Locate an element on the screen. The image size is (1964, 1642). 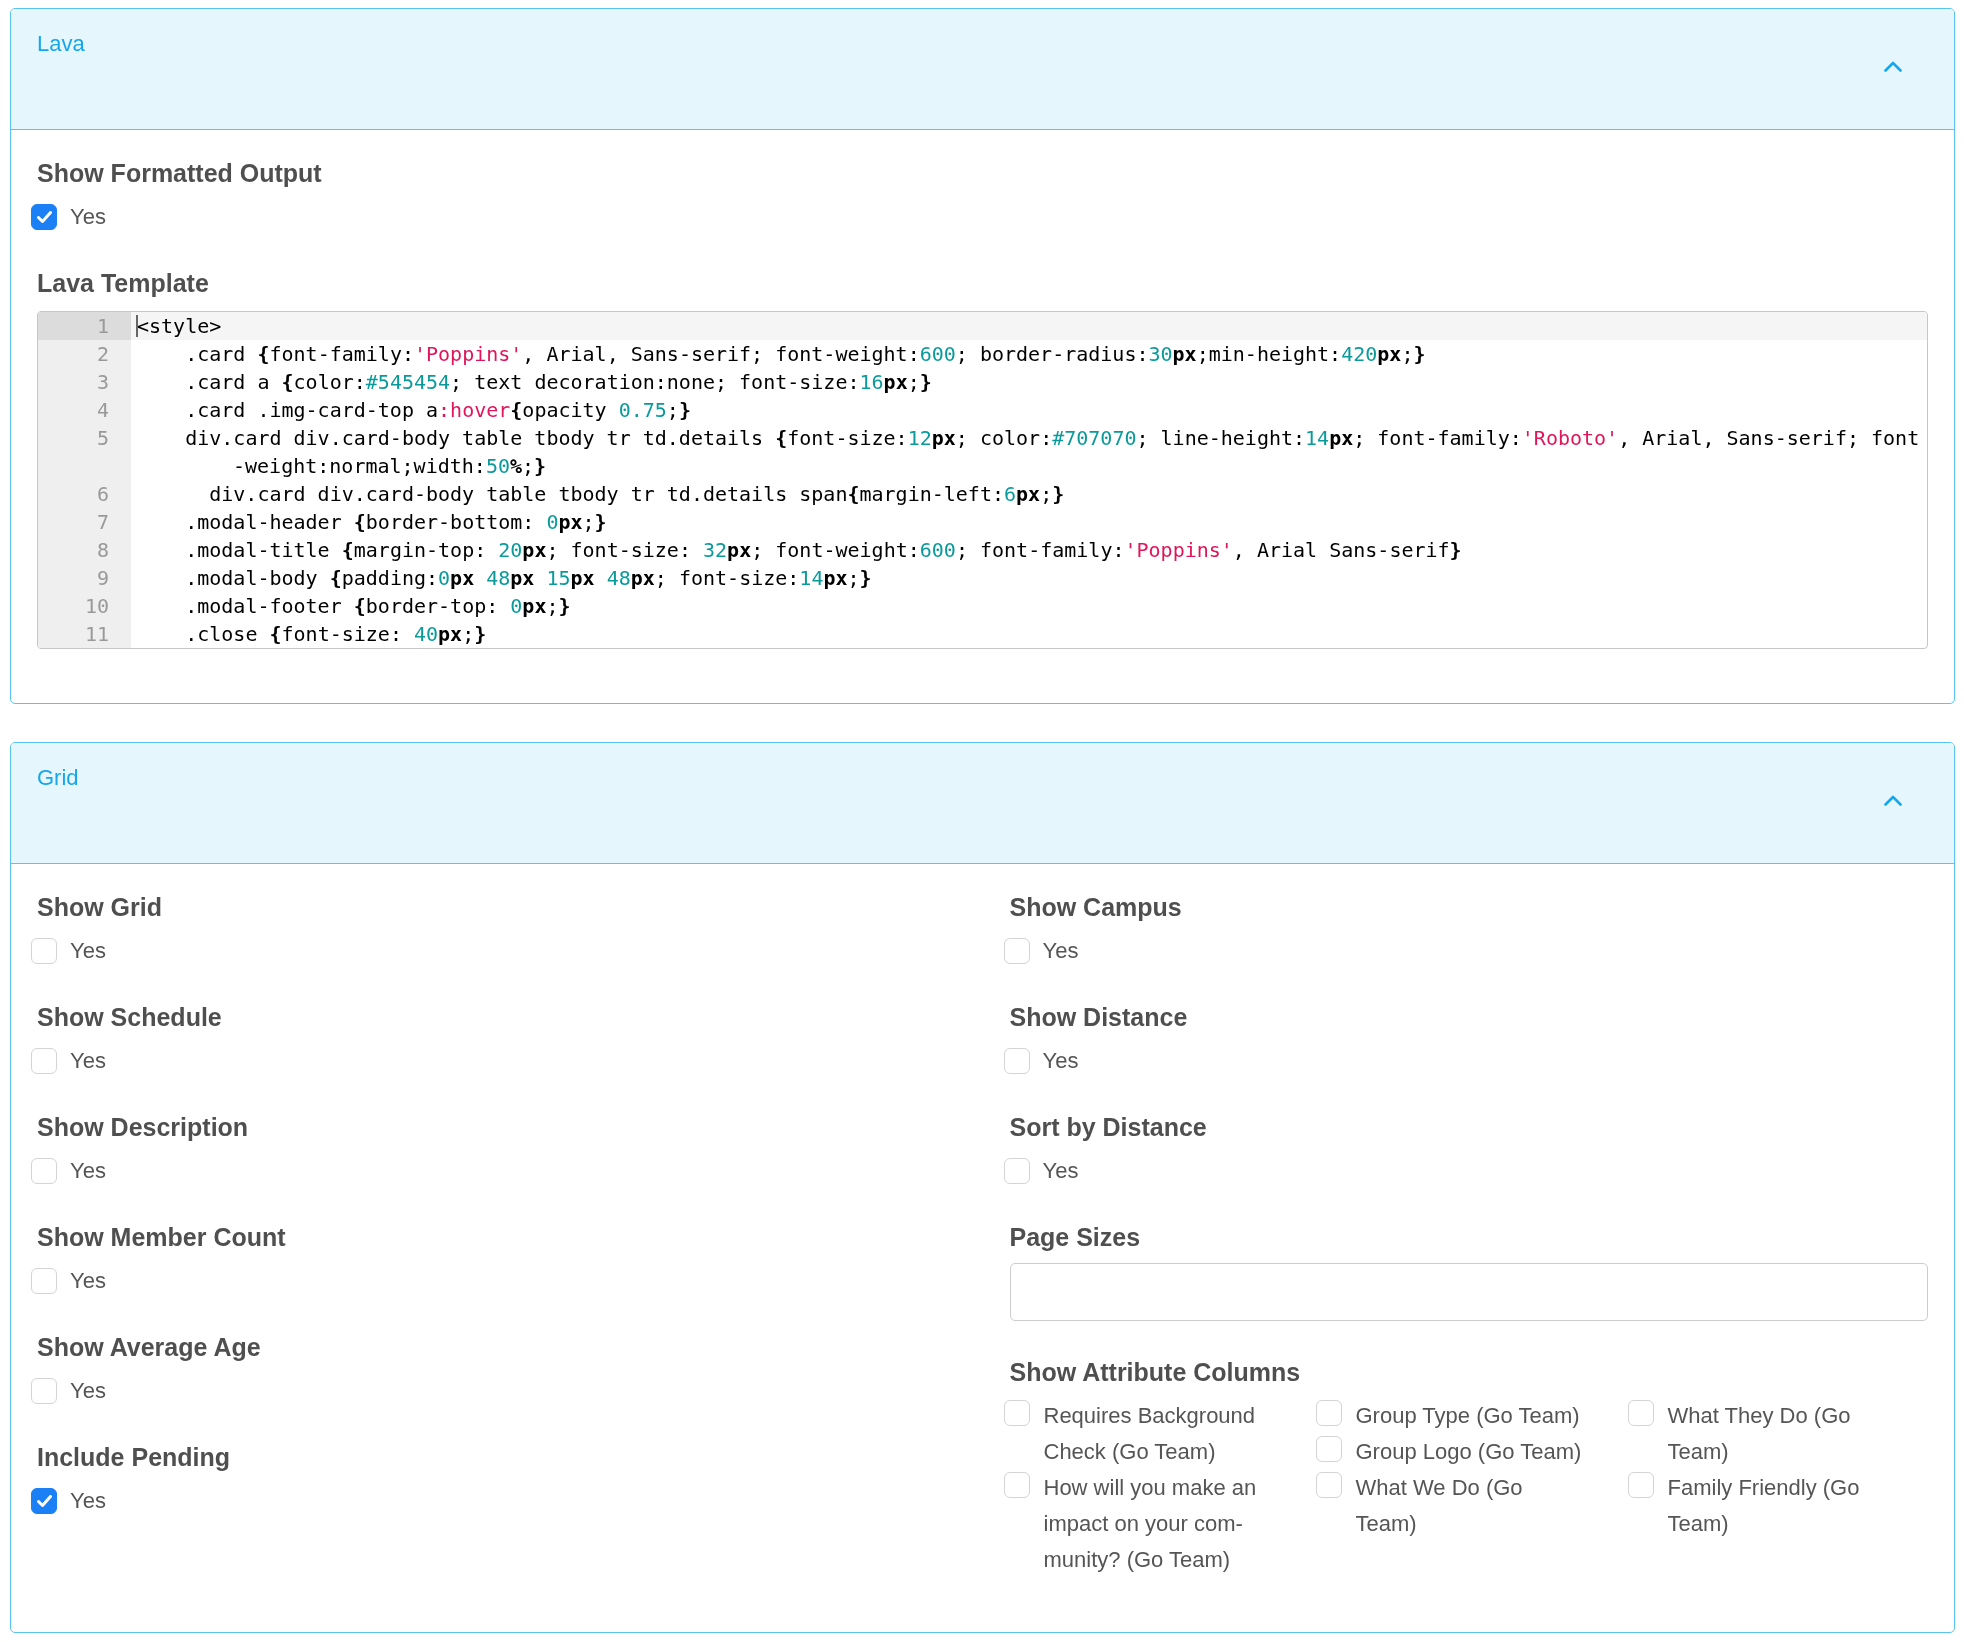
checkbox-label: Group Type (Go Team) is located at coordinates (1467, 1416).